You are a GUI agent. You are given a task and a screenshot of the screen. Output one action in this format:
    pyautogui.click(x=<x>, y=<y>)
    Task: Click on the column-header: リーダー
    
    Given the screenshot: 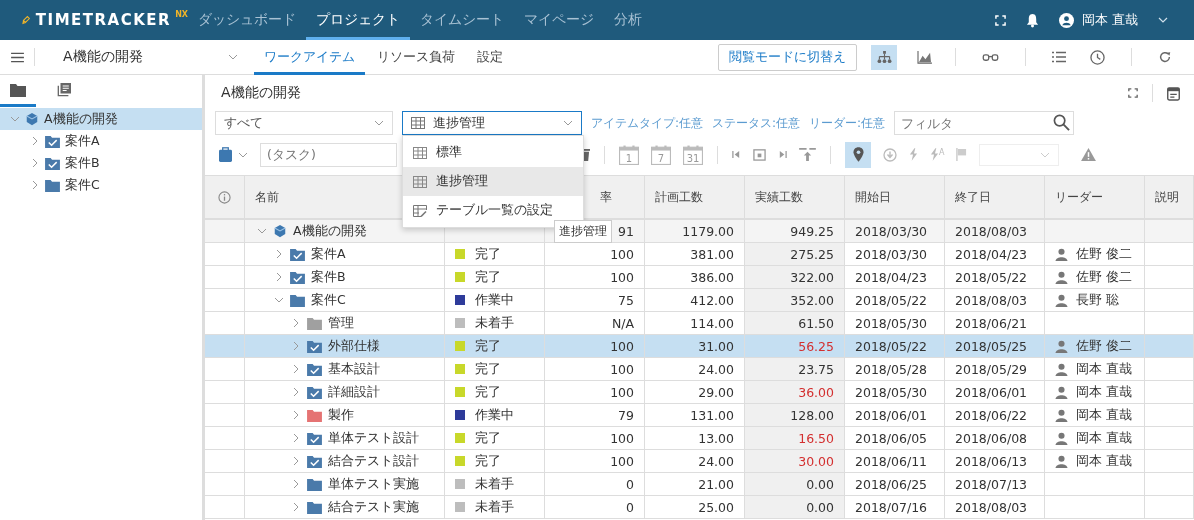 What is the action you would take?
    pyautogui.click(x=1095, y=198)
    